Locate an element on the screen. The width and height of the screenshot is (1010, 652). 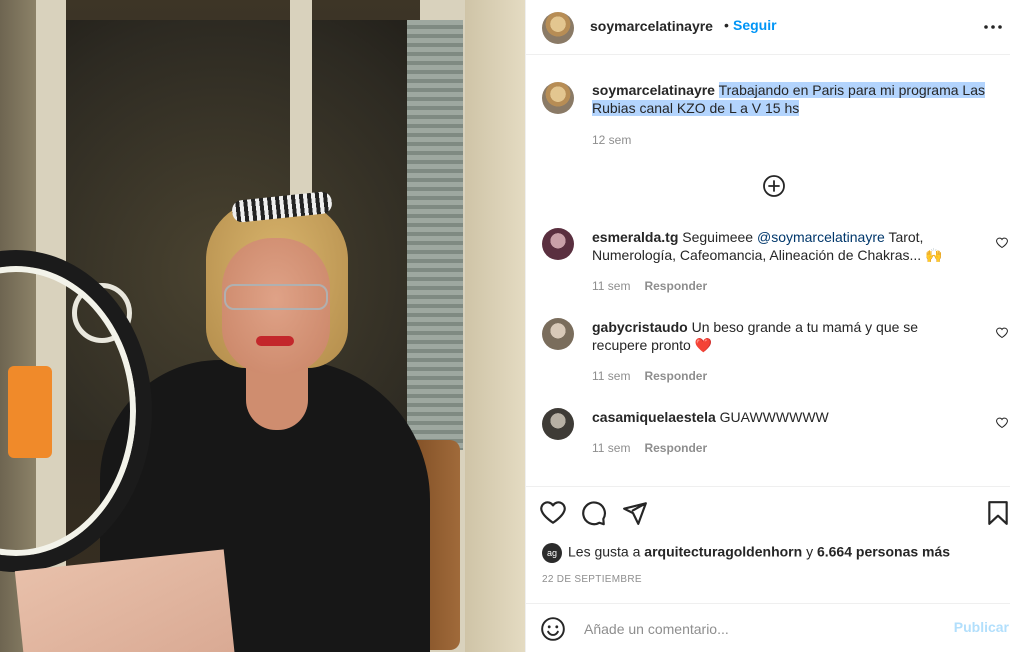
follow-button: Seguir is located at coordinates (755, 25).